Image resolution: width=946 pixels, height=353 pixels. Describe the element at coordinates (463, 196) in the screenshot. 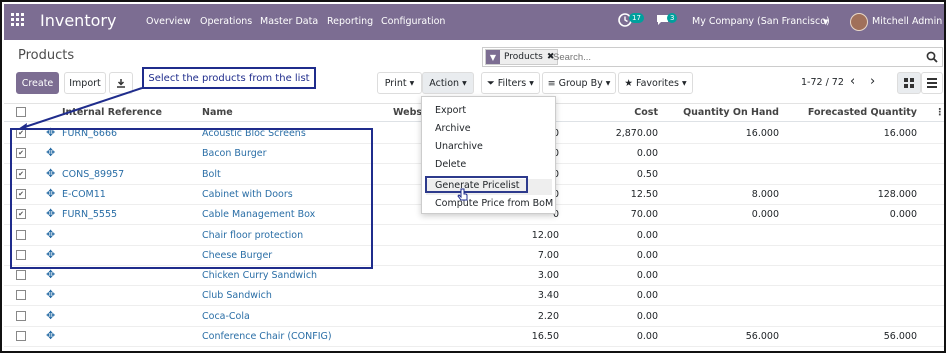

I see `mouse-pointer-icon` at that location.